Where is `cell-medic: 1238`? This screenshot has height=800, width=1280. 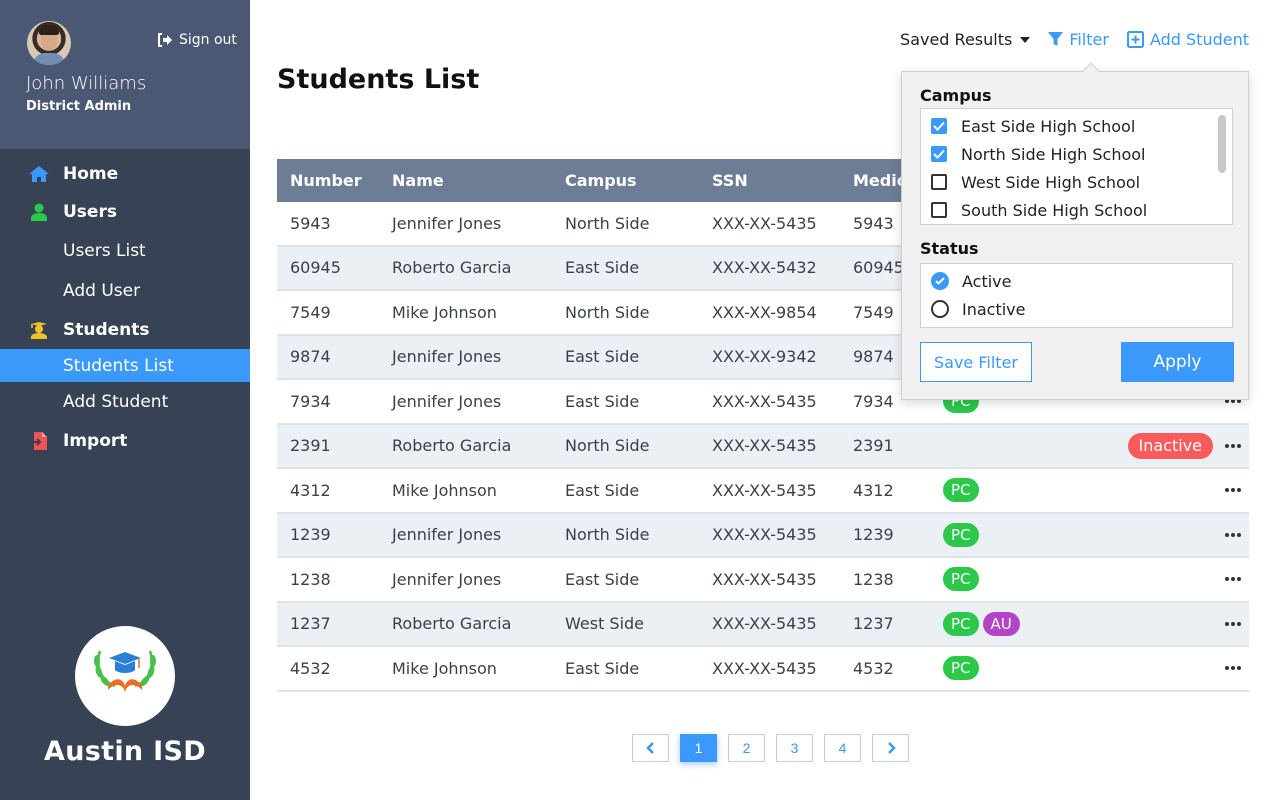
cell-medic: 1238 is located at coordinates (873, 579).